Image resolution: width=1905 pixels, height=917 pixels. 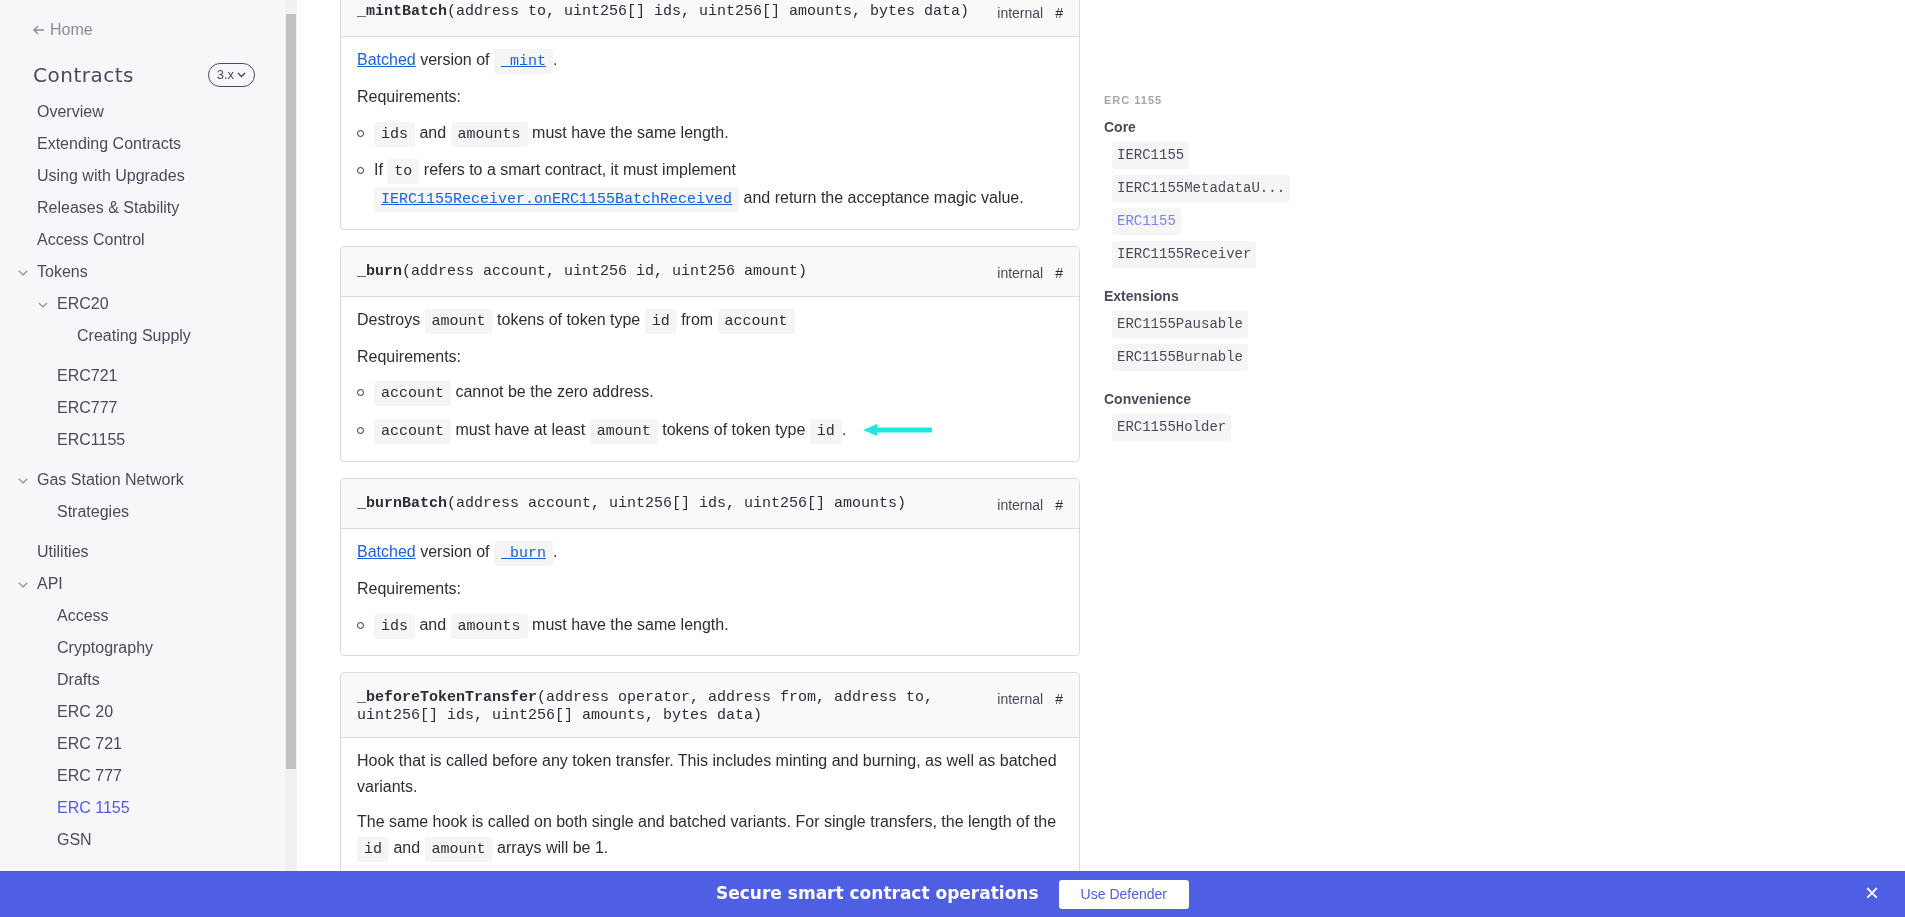 I want to click on toc-group-title: Convenience, so click(x=1148, y=399).